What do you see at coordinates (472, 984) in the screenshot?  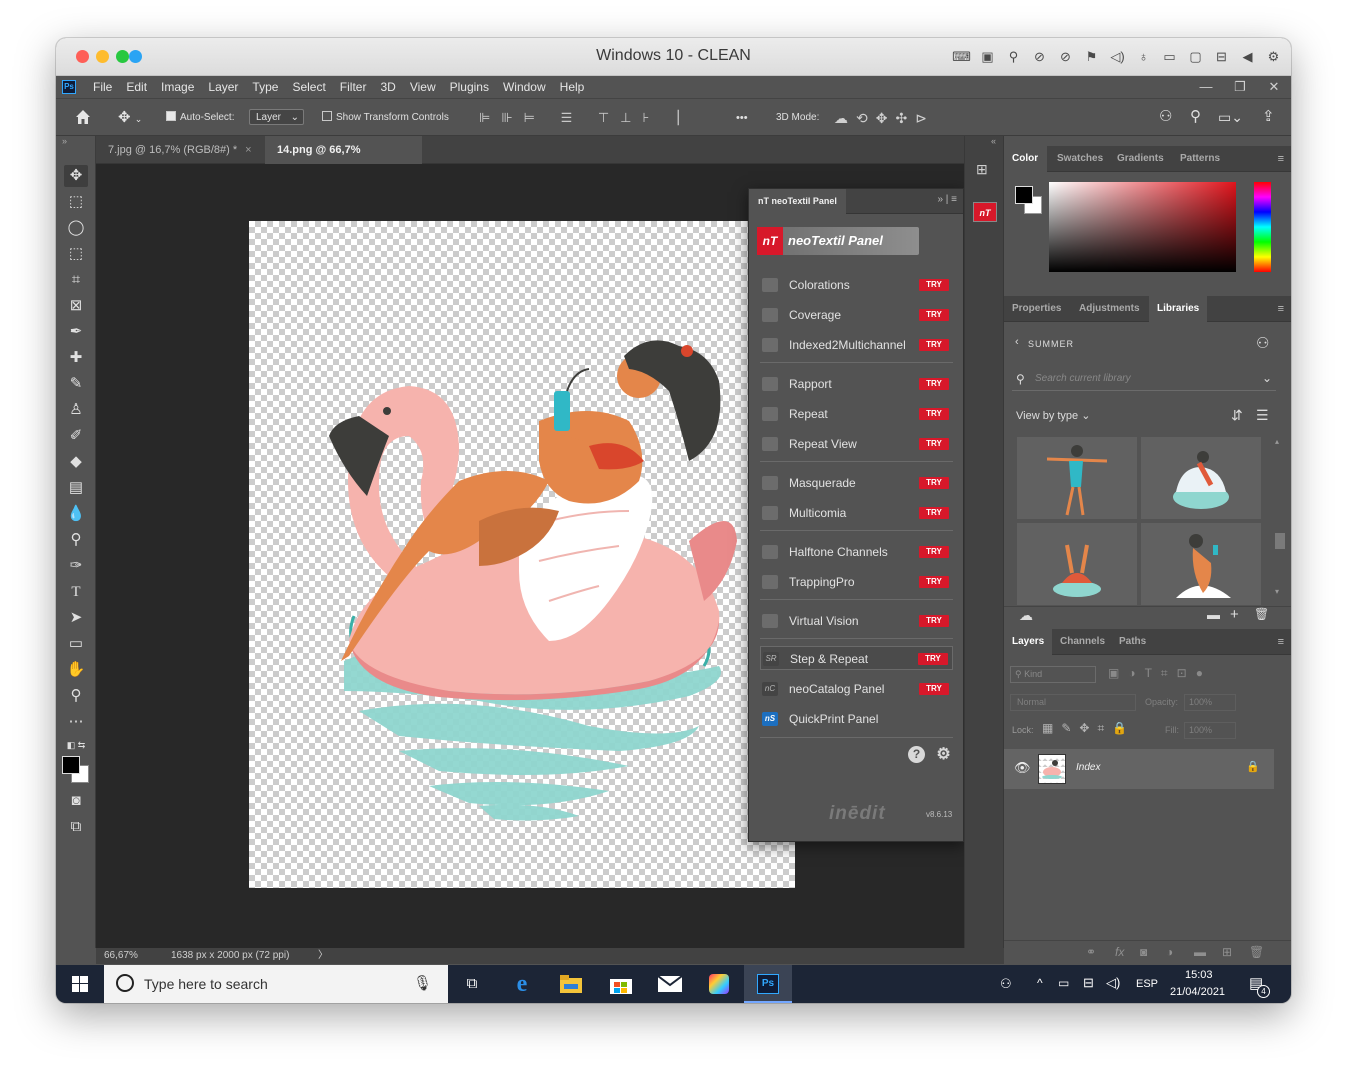 I see `task-view-icon: ⧉` at bounding box center [472, 984].